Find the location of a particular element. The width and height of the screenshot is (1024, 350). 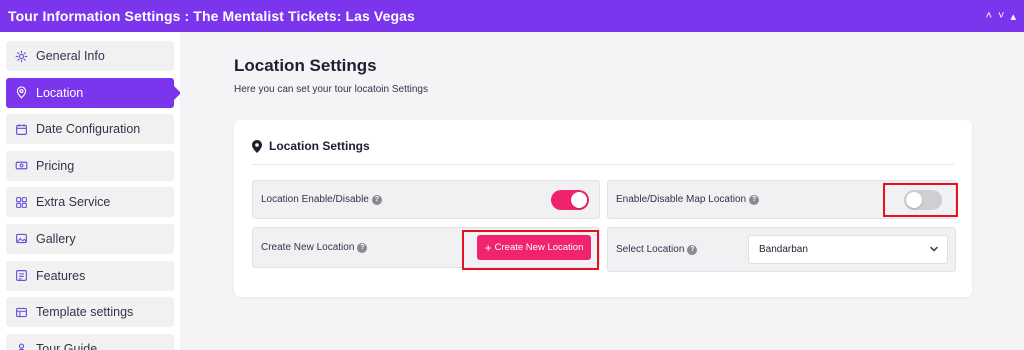

sidebar-item-extra-service: Extra Service is located at coordinates (90, 202).